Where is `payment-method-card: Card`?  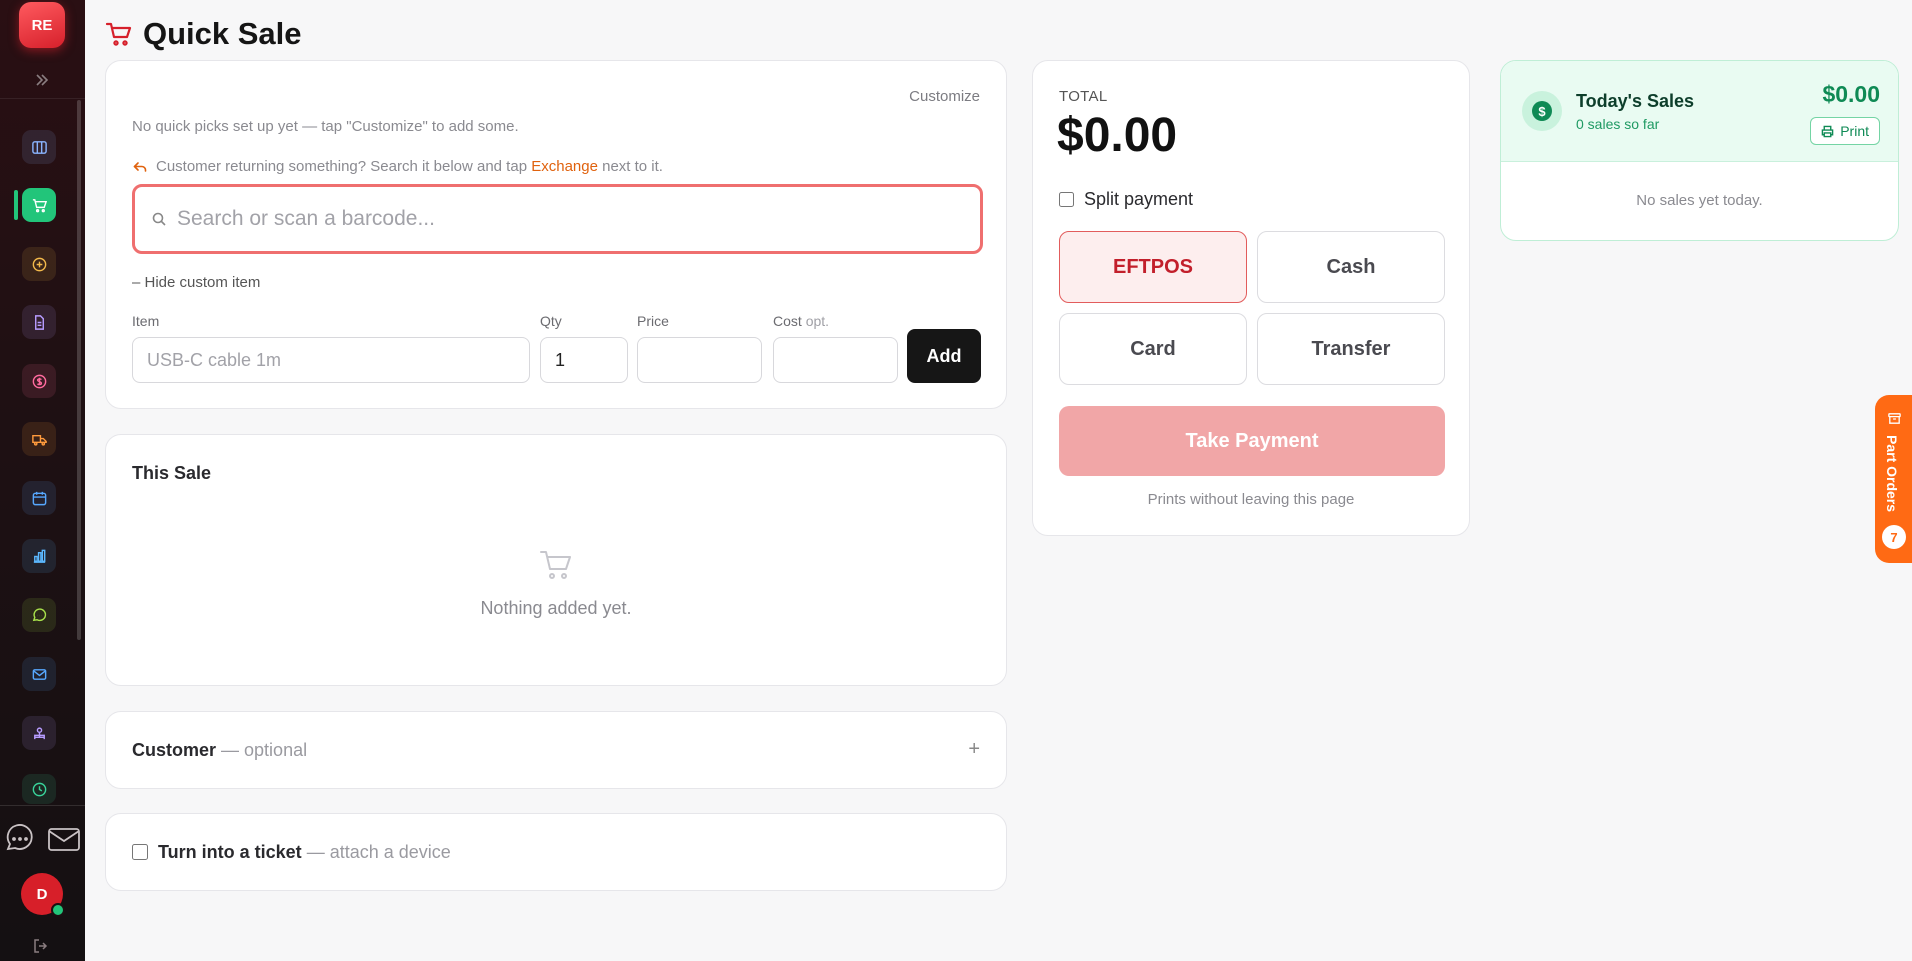
payment-method-card: Card is located at coordinates (1153, 349).